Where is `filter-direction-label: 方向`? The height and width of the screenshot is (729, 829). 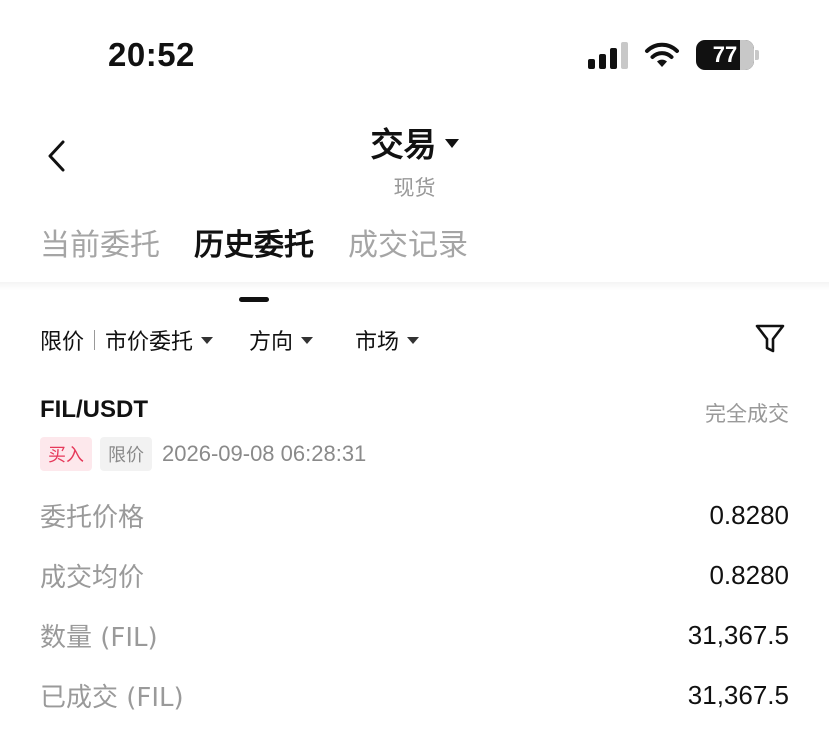 filter-direction-label: 方向 is located at coordinates (271, 342).